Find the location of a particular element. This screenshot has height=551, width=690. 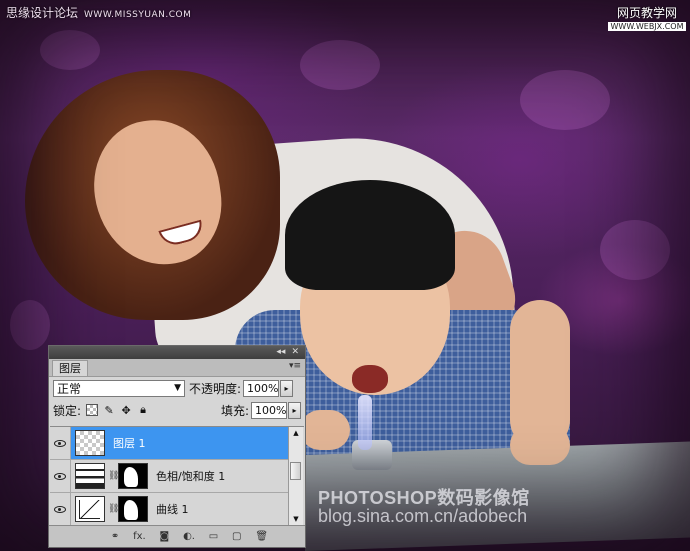

top-left-watermark-url: WWW.MISSYUAN.COM is located at coordinates (138, 15).